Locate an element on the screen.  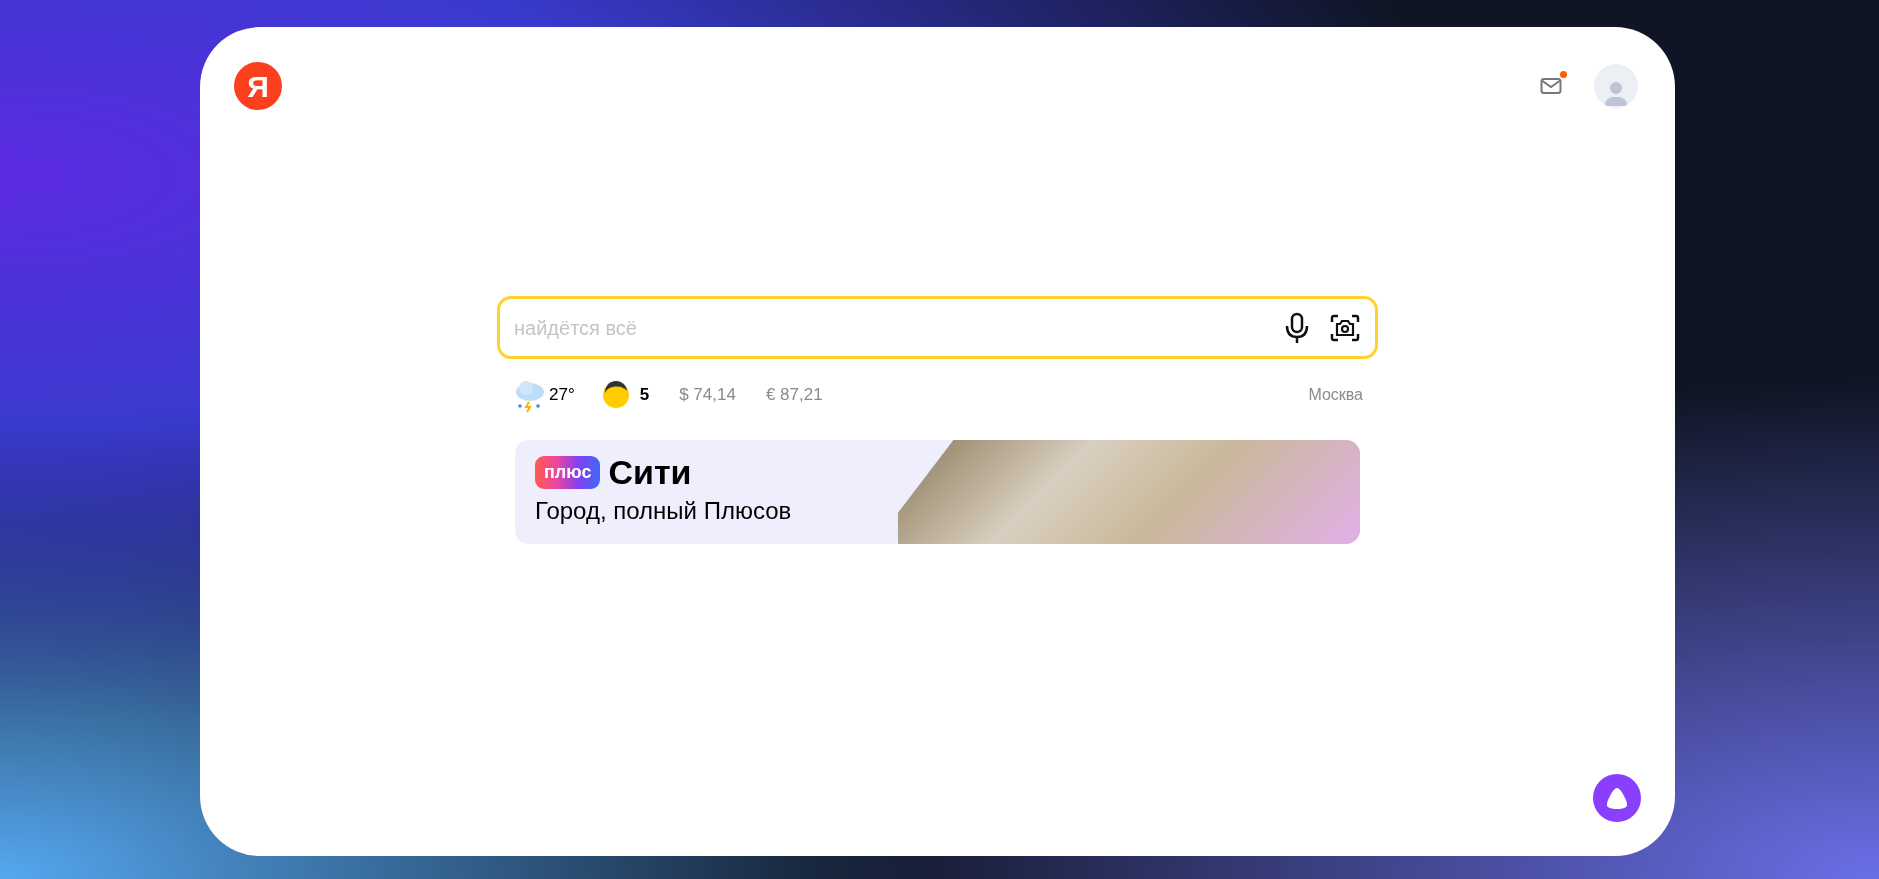
assistant-button is located at coordinates (1617, 798).